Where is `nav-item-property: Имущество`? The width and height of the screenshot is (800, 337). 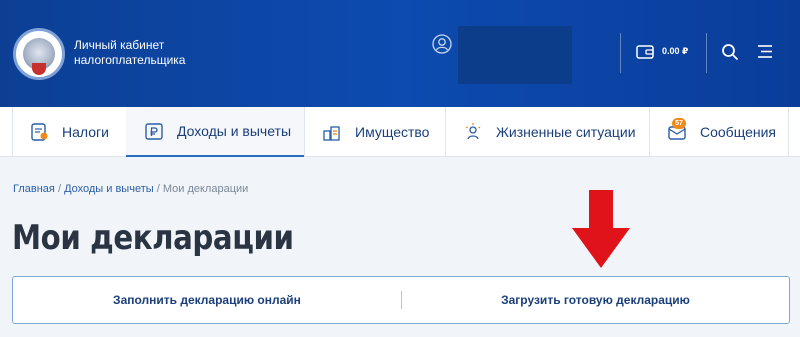
nav-item-property: Имущество is located at coordinates (381, 132).